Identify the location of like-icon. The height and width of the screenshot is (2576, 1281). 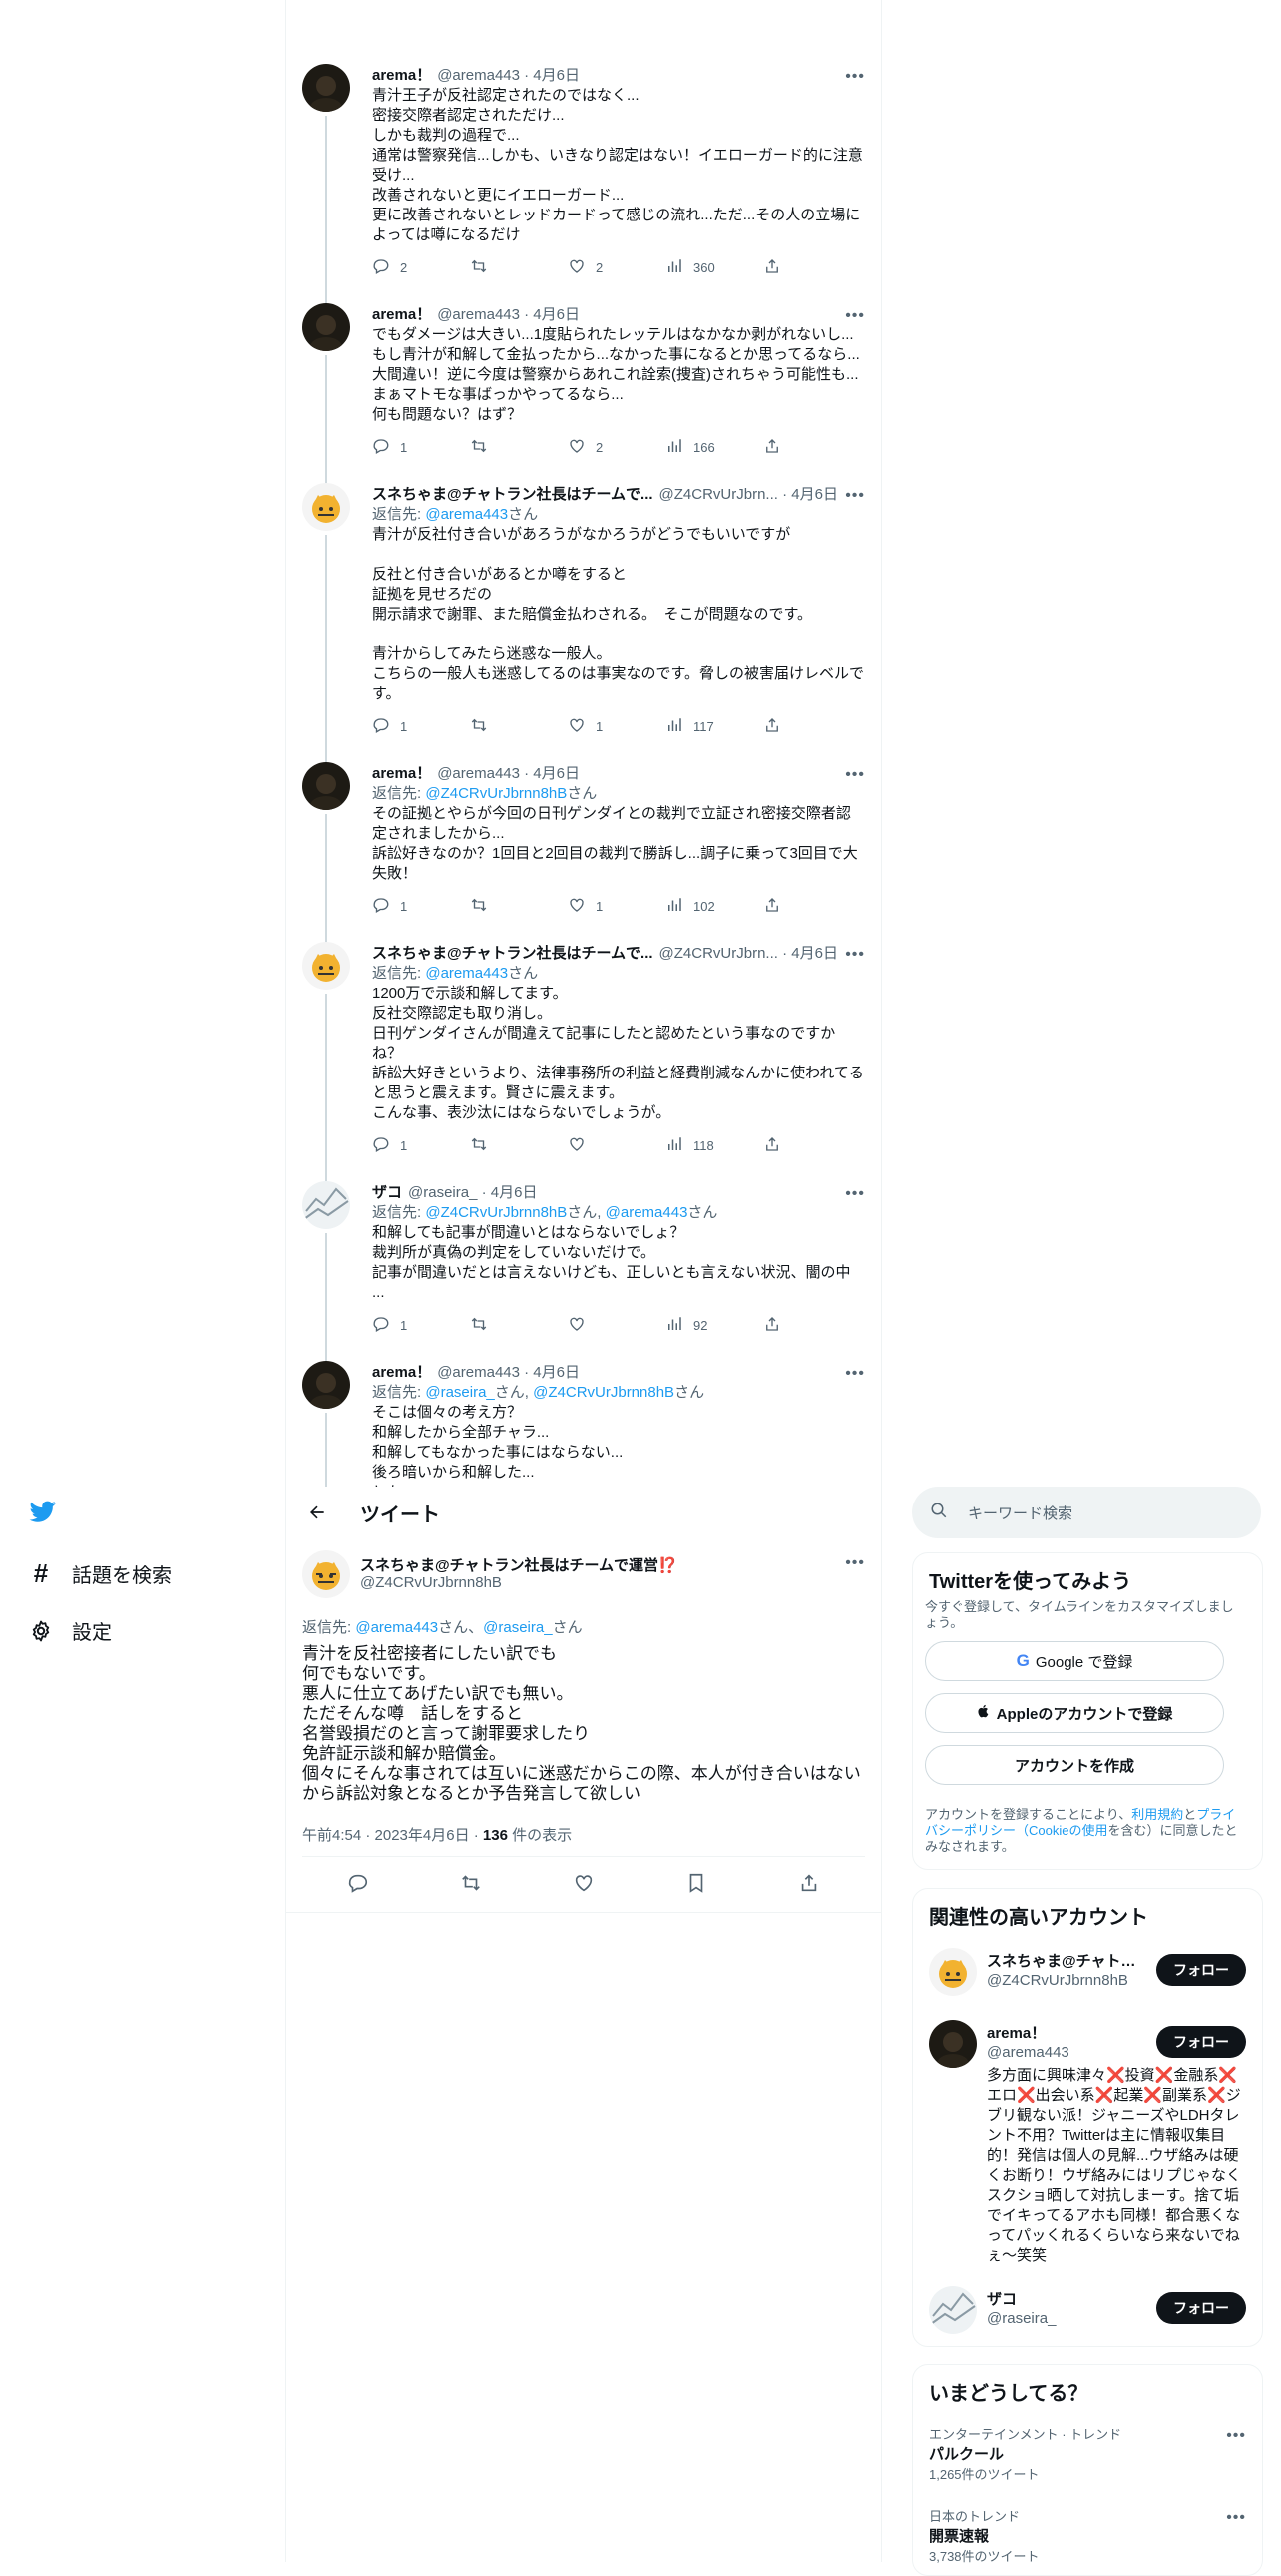
(584, 1885).